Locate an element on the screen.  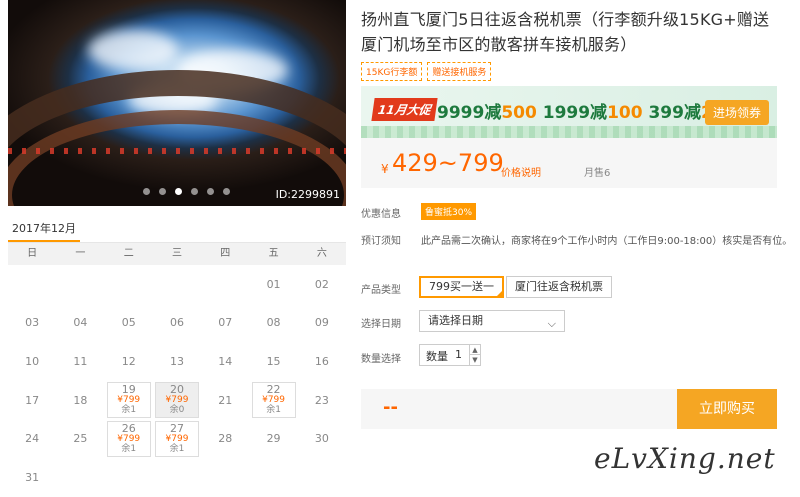
day-number: 29 is located at coordinates (273, 439).